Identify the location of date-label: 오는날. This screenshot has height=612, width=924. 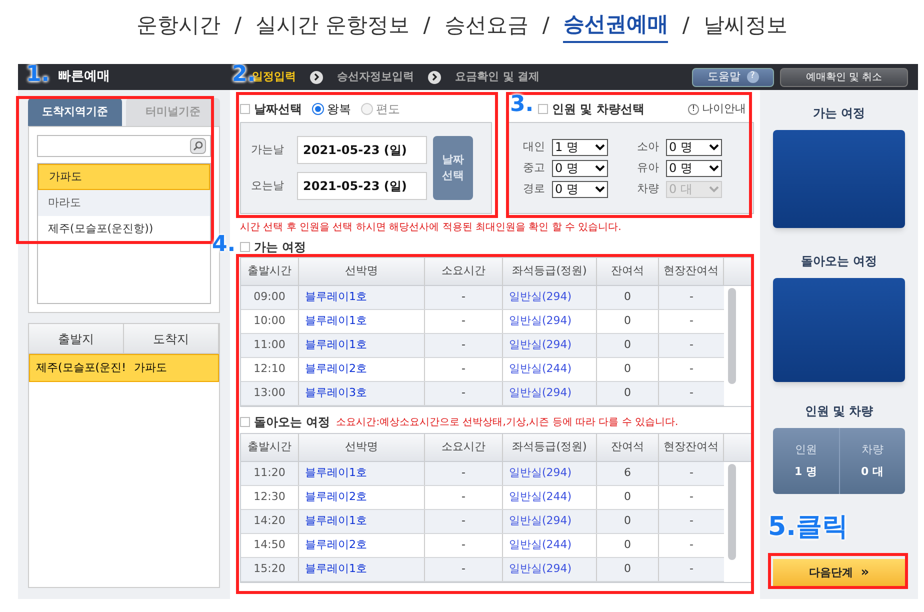
(268, 186).